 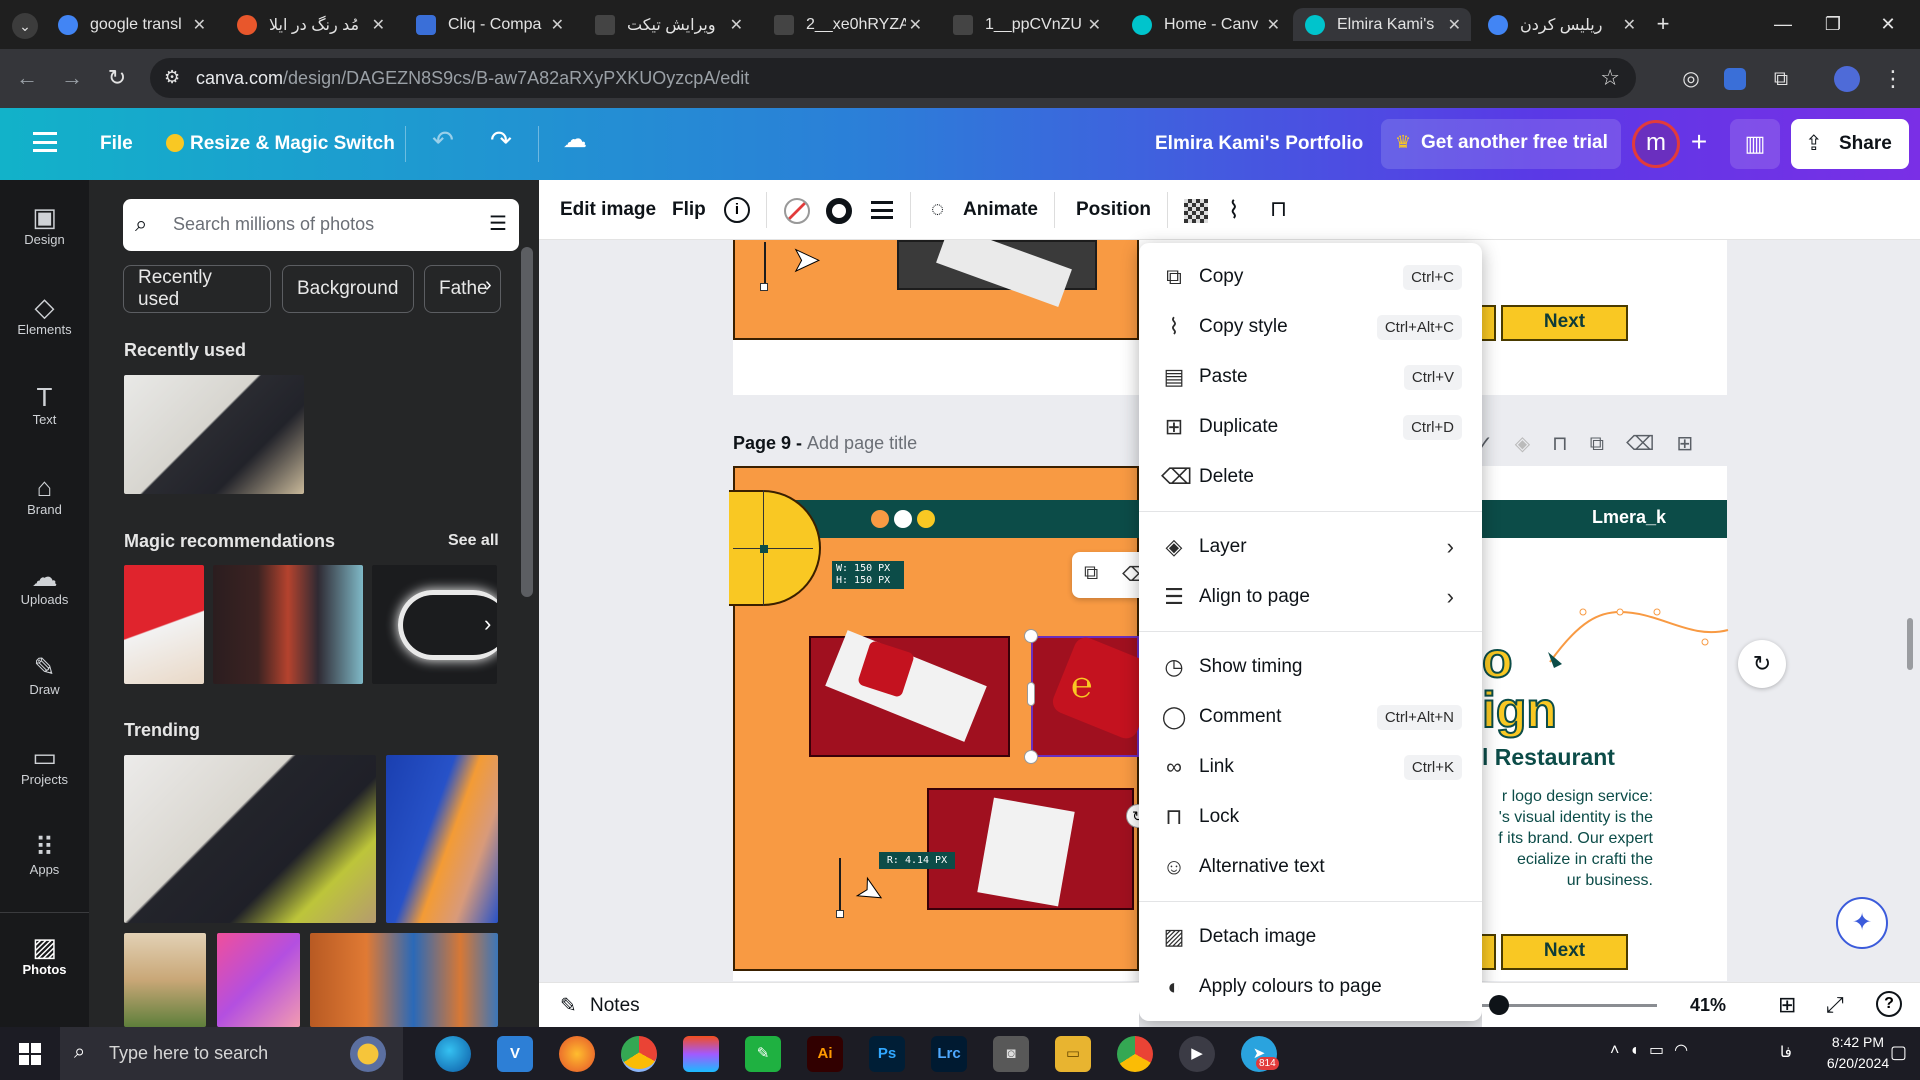 I want to click on menu-kebab-icon: ⋮, so click(x=1893, y=79).